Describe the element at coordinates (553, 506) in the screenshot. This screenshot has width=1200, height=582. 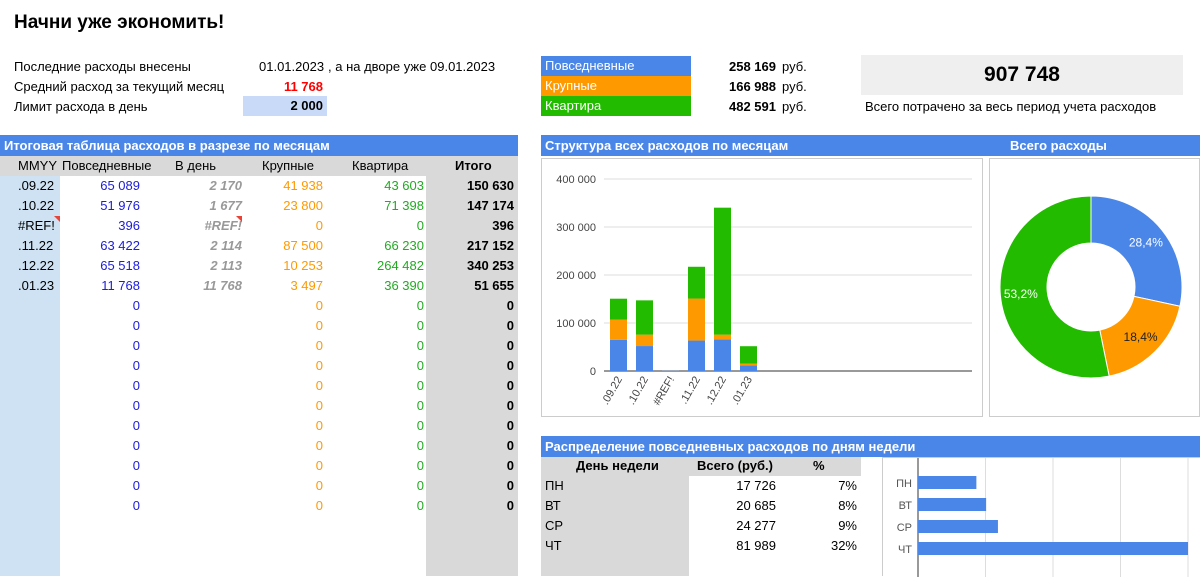
I see `weekday-day-cell: ВТ` at that location.